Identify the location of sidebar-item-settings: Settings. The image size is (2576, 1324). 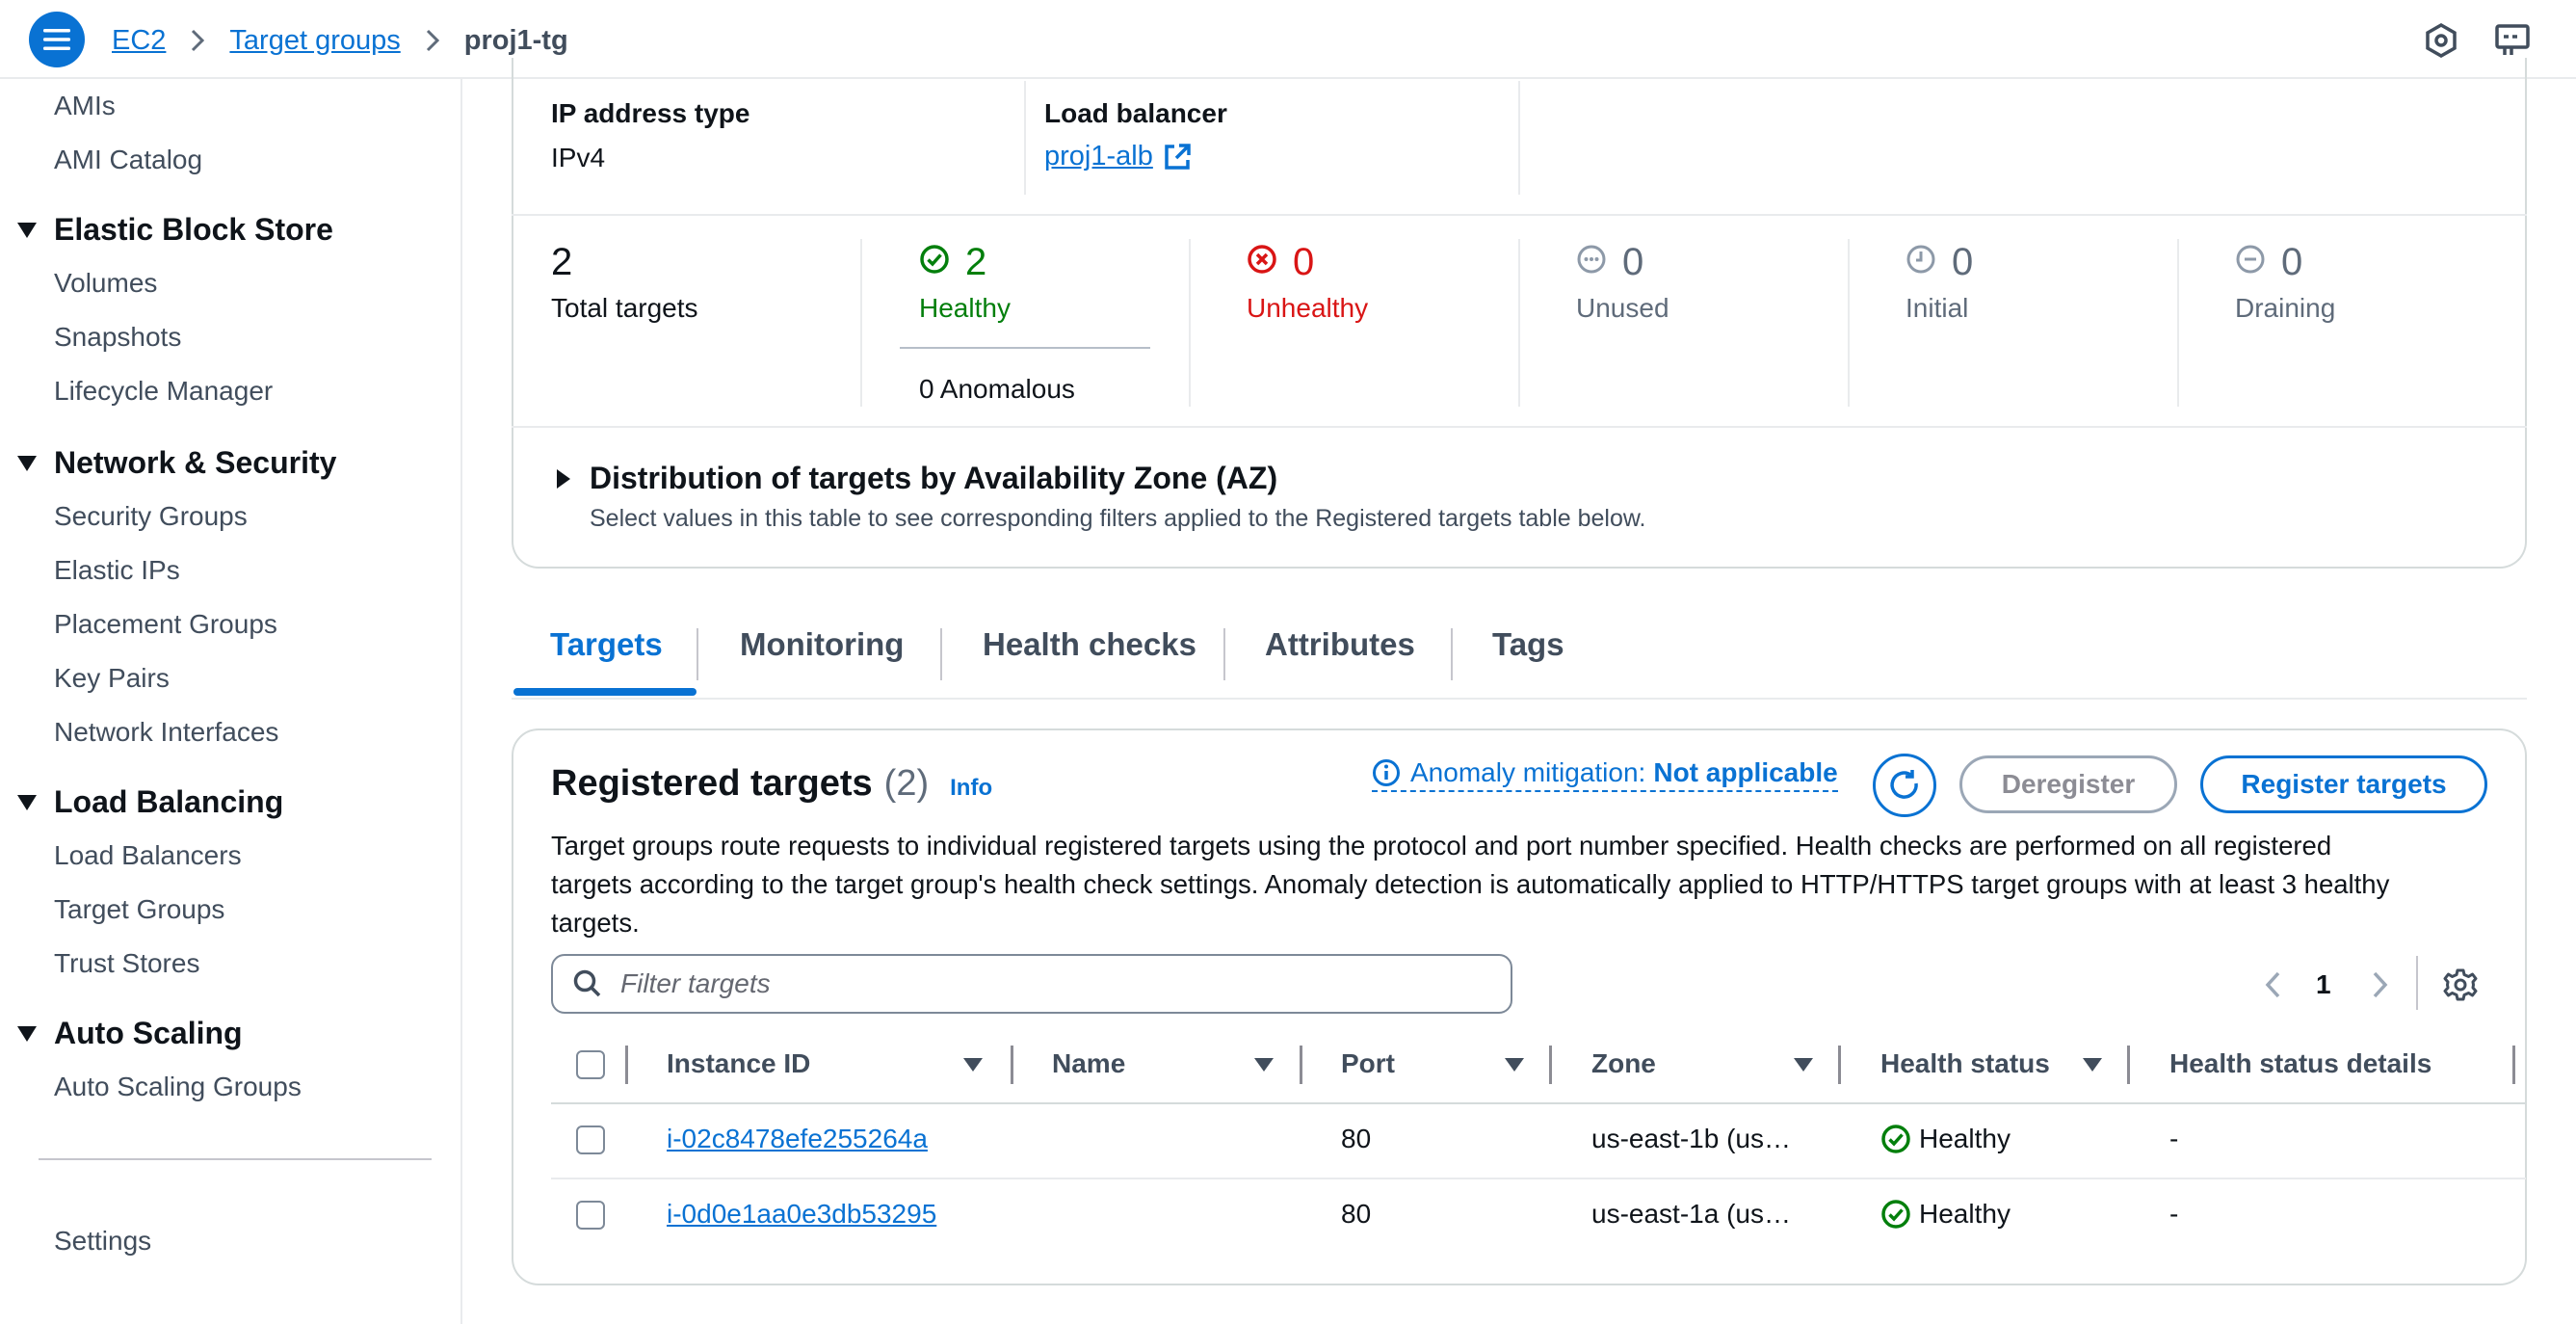
(103, 1241).